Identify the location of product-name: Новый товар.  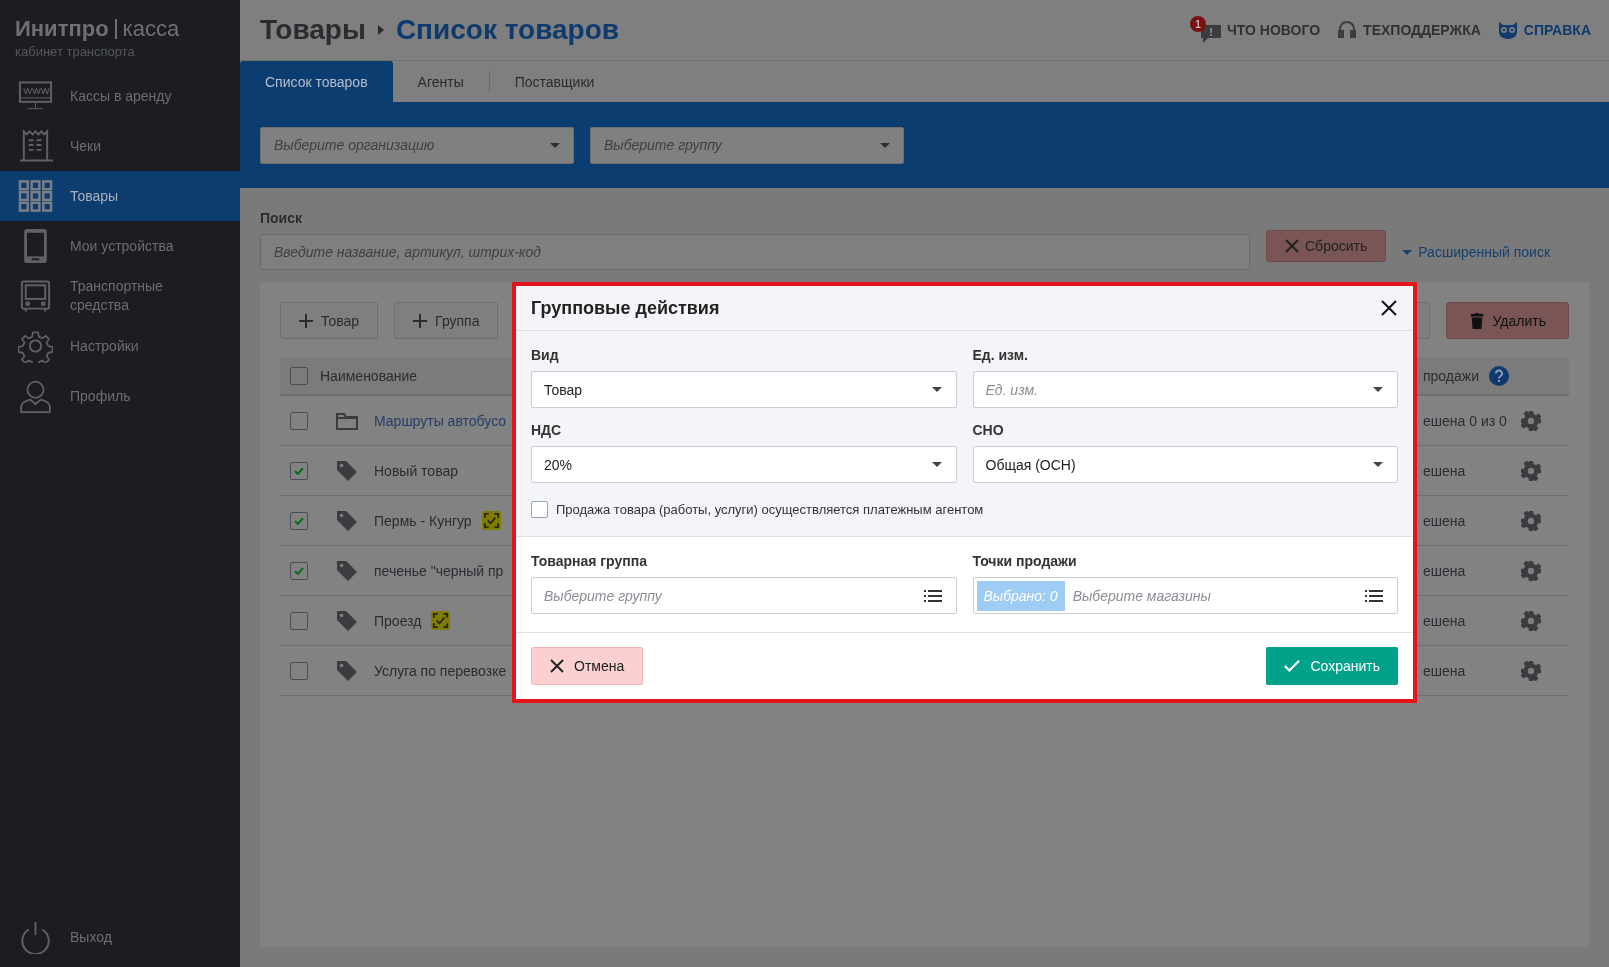
(416, 470).